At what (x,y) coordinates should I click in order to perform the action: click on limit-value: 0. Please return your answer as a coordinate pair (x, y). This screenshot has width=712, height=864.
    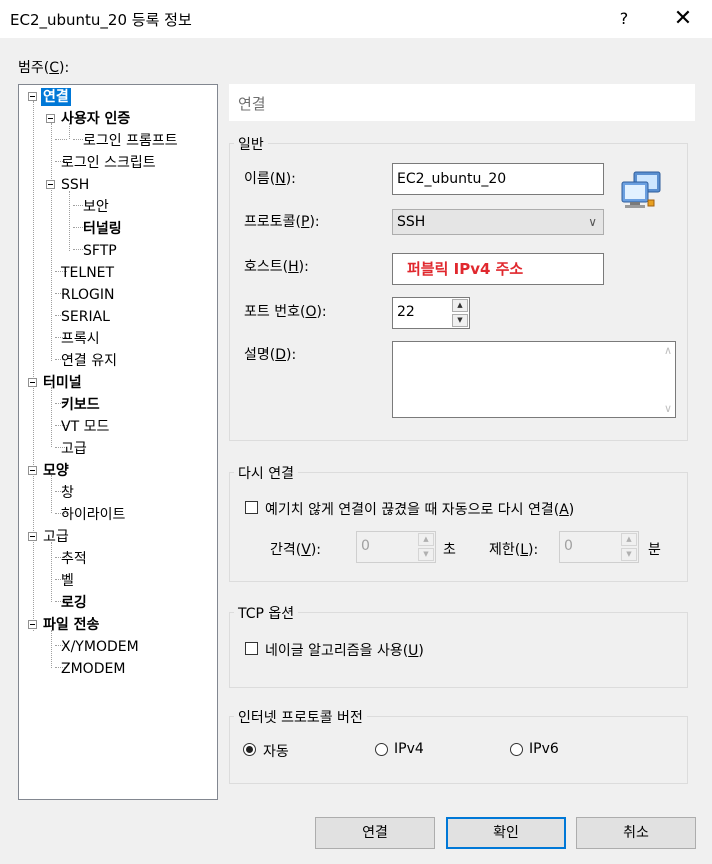
    Looking at the image, I should click on (568, 546).